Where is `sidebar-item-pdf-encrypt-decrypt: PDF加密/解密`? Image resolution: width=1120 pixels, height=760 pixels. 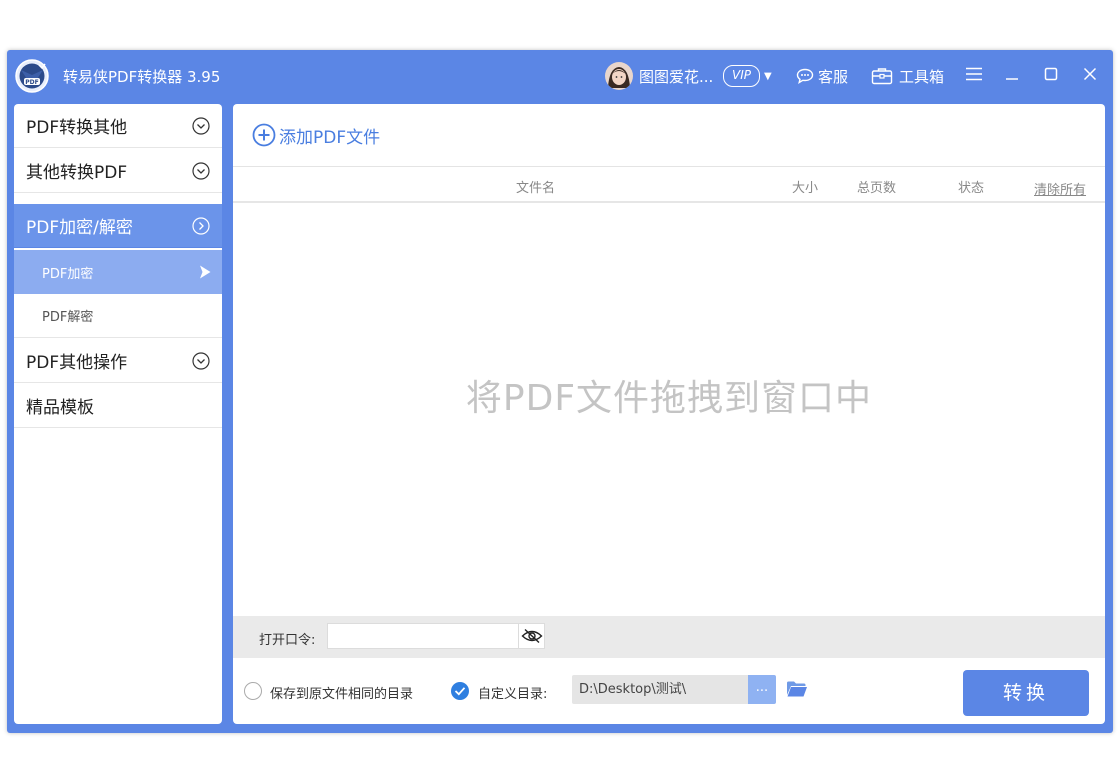 sidebar-item-pdf-encrypt-decrypt: PDF加密/解密 is located at coordinates (118, 226).